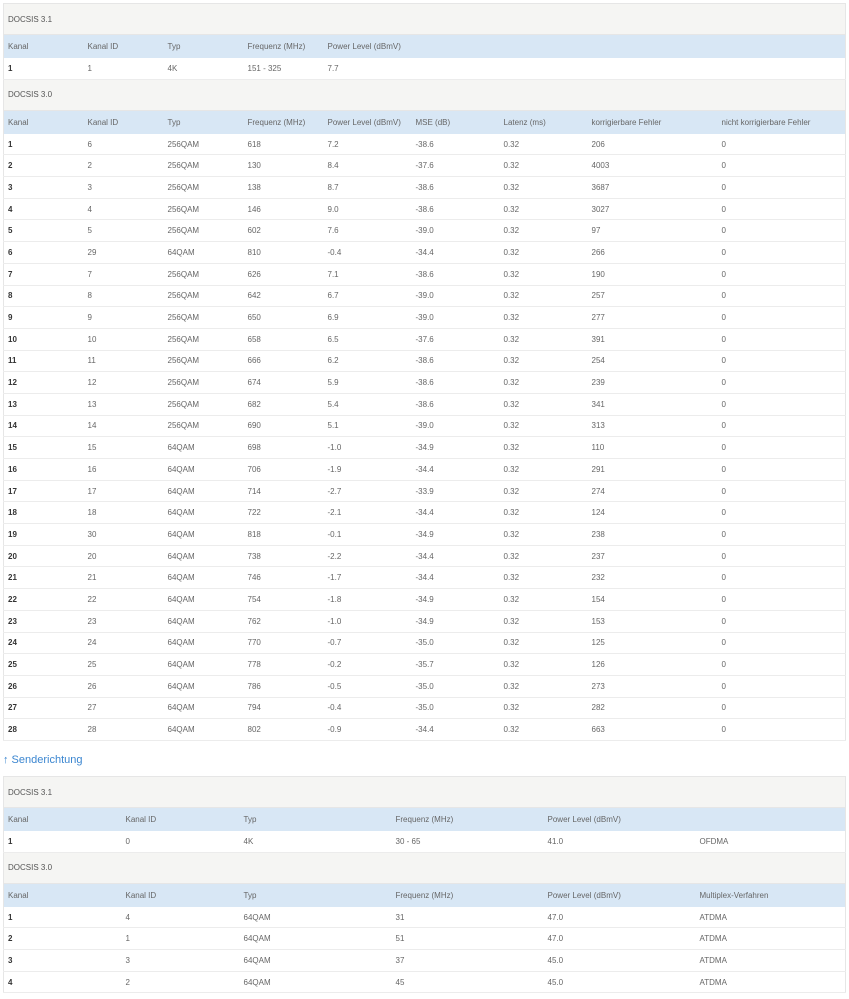  Describe the element at coordinates (467, 917) in the screenshot. I see `table-cell: 31` at that location.